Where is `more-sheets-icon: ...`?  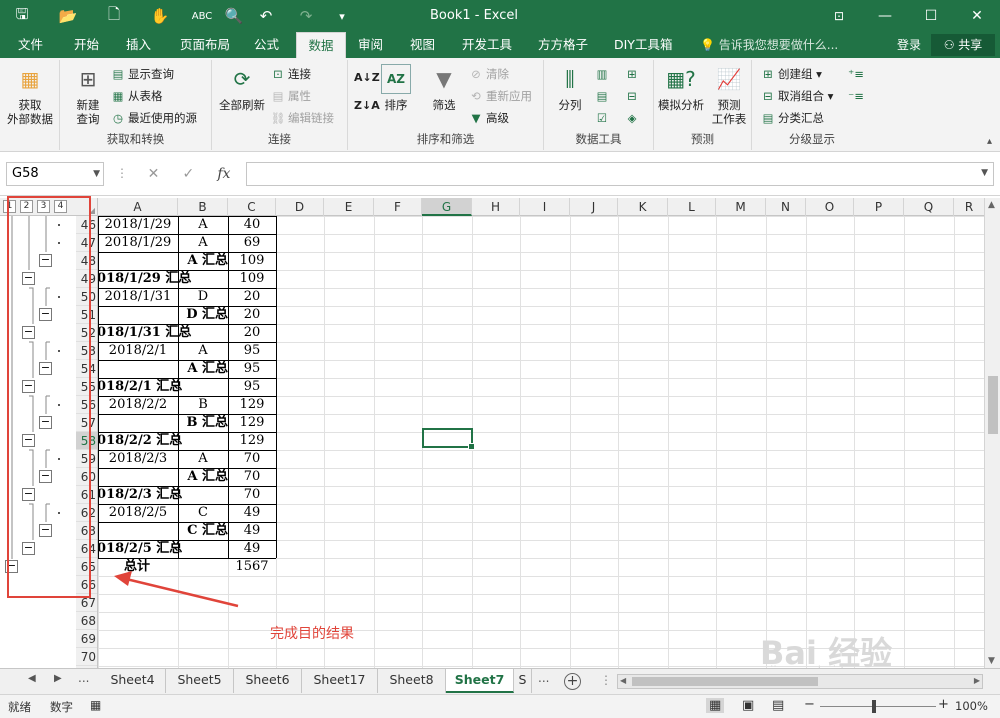 more-sheets-icon: ... is located at coordinates (83, 678).